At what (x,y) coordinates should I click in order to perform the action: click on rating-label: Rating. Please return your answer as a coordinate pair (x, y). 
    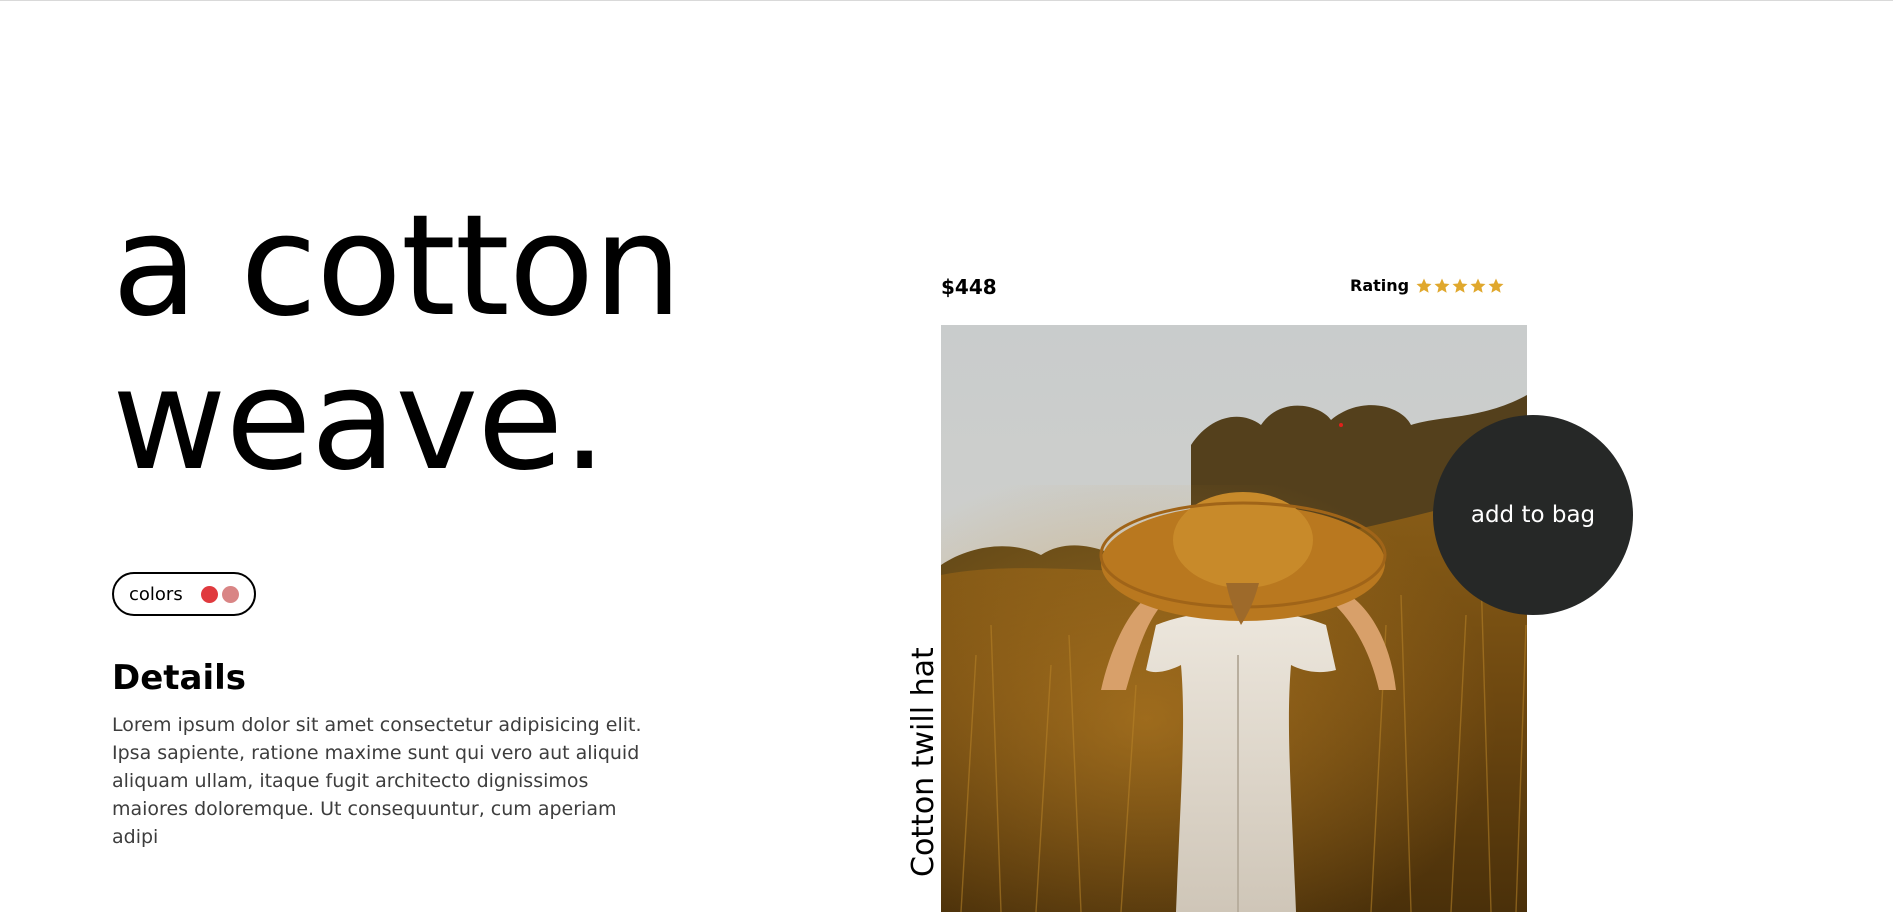
    Looking at the image, I should click on (1380, 285).